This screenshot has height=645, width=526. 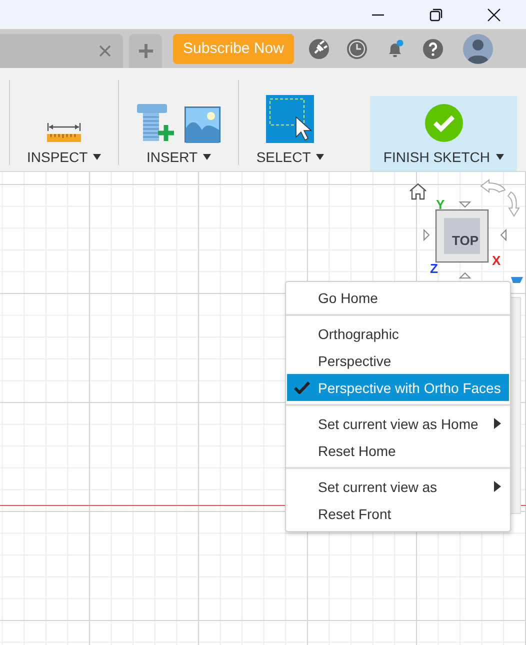 I want to click on menu-item: Reset Home, so click(x=398, y=450).